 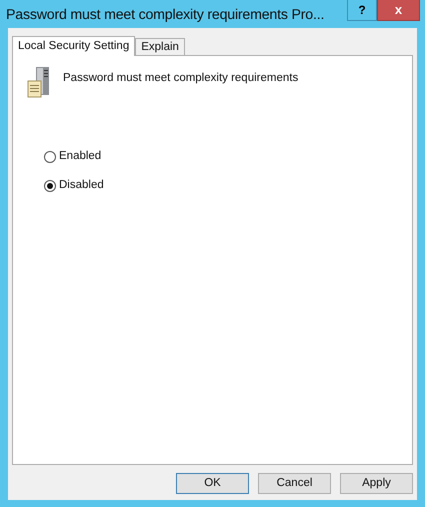 What do you see at coordinates (294, 483) in the screenshot?
I see `dialog-button: Cancel` at bounding box center [294, 483].